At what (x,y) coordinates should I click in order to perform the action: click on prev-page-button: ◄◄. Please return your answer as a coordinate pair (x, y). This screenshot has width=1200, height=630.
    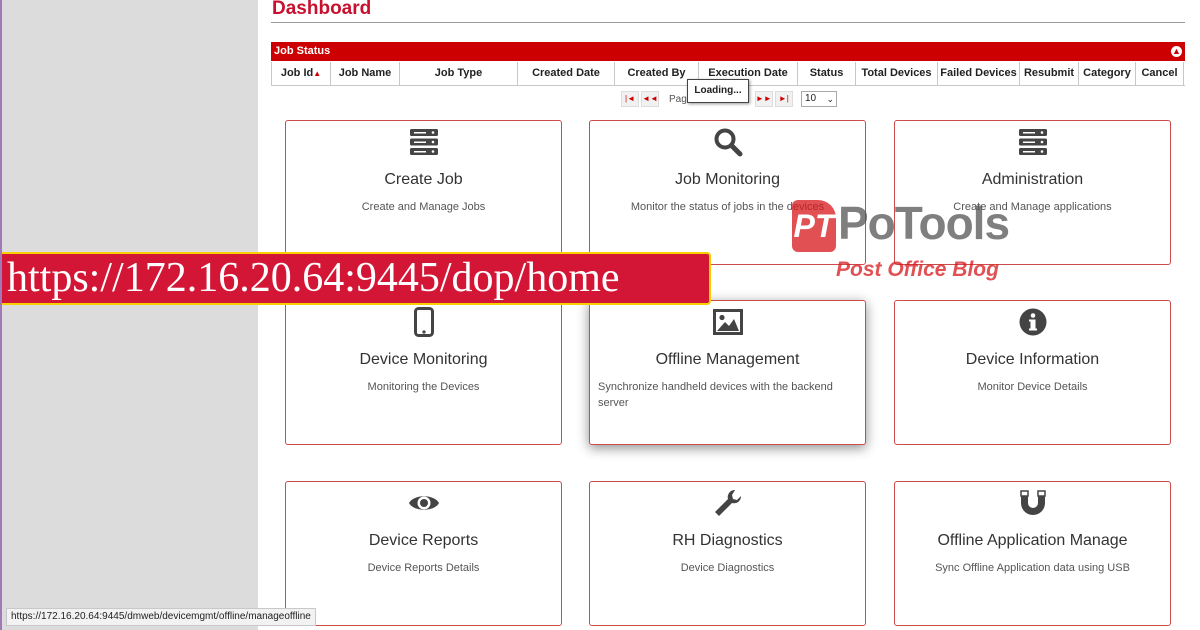
    Looking at the image, I should click on (650, 99).